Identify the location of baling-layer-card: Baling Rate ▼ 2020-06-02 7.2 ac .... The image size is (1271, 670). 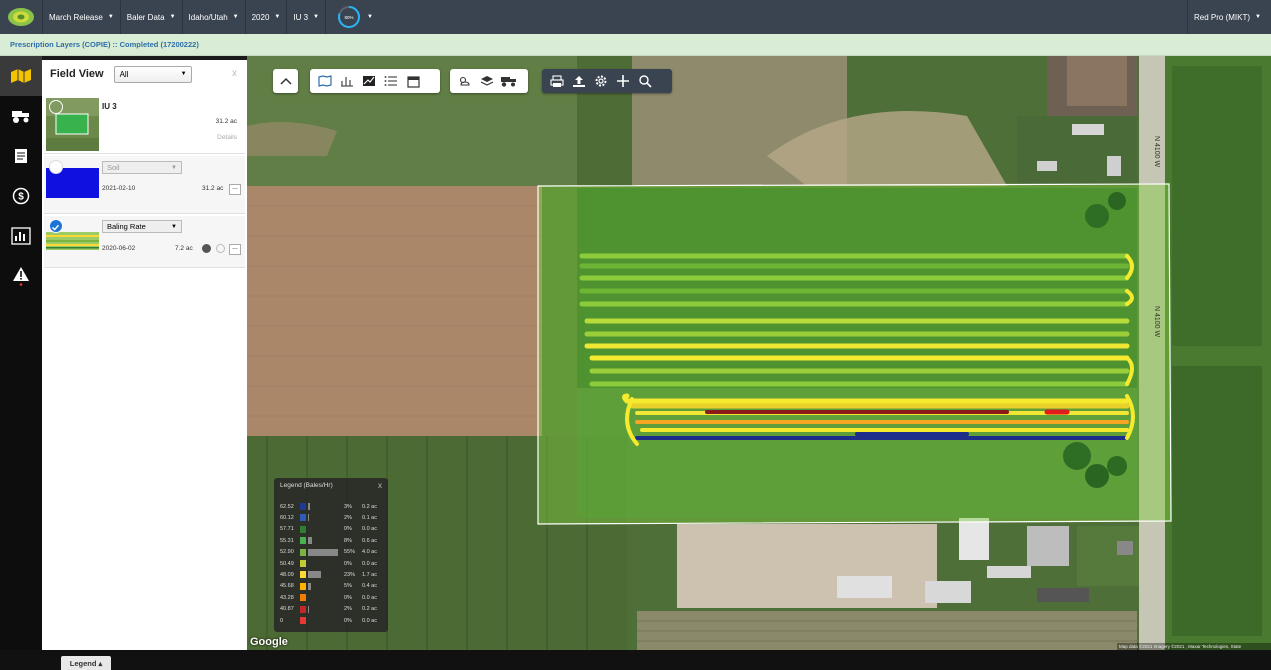
(144, 242).